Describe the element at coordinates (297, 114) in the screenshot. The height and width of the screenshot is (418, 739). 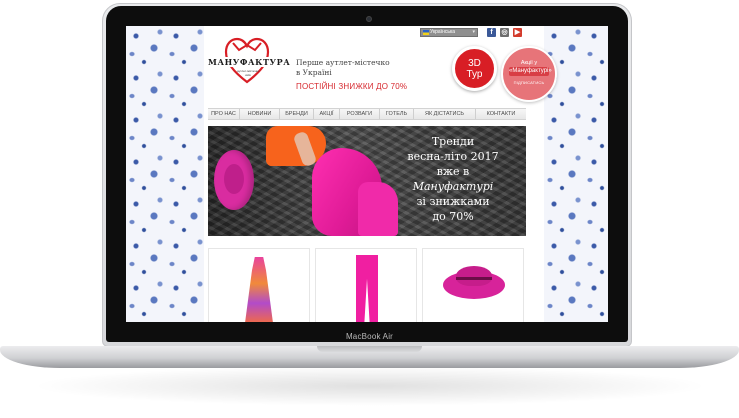
I see `nav-item-brands: БРЕНДИ` at that location.